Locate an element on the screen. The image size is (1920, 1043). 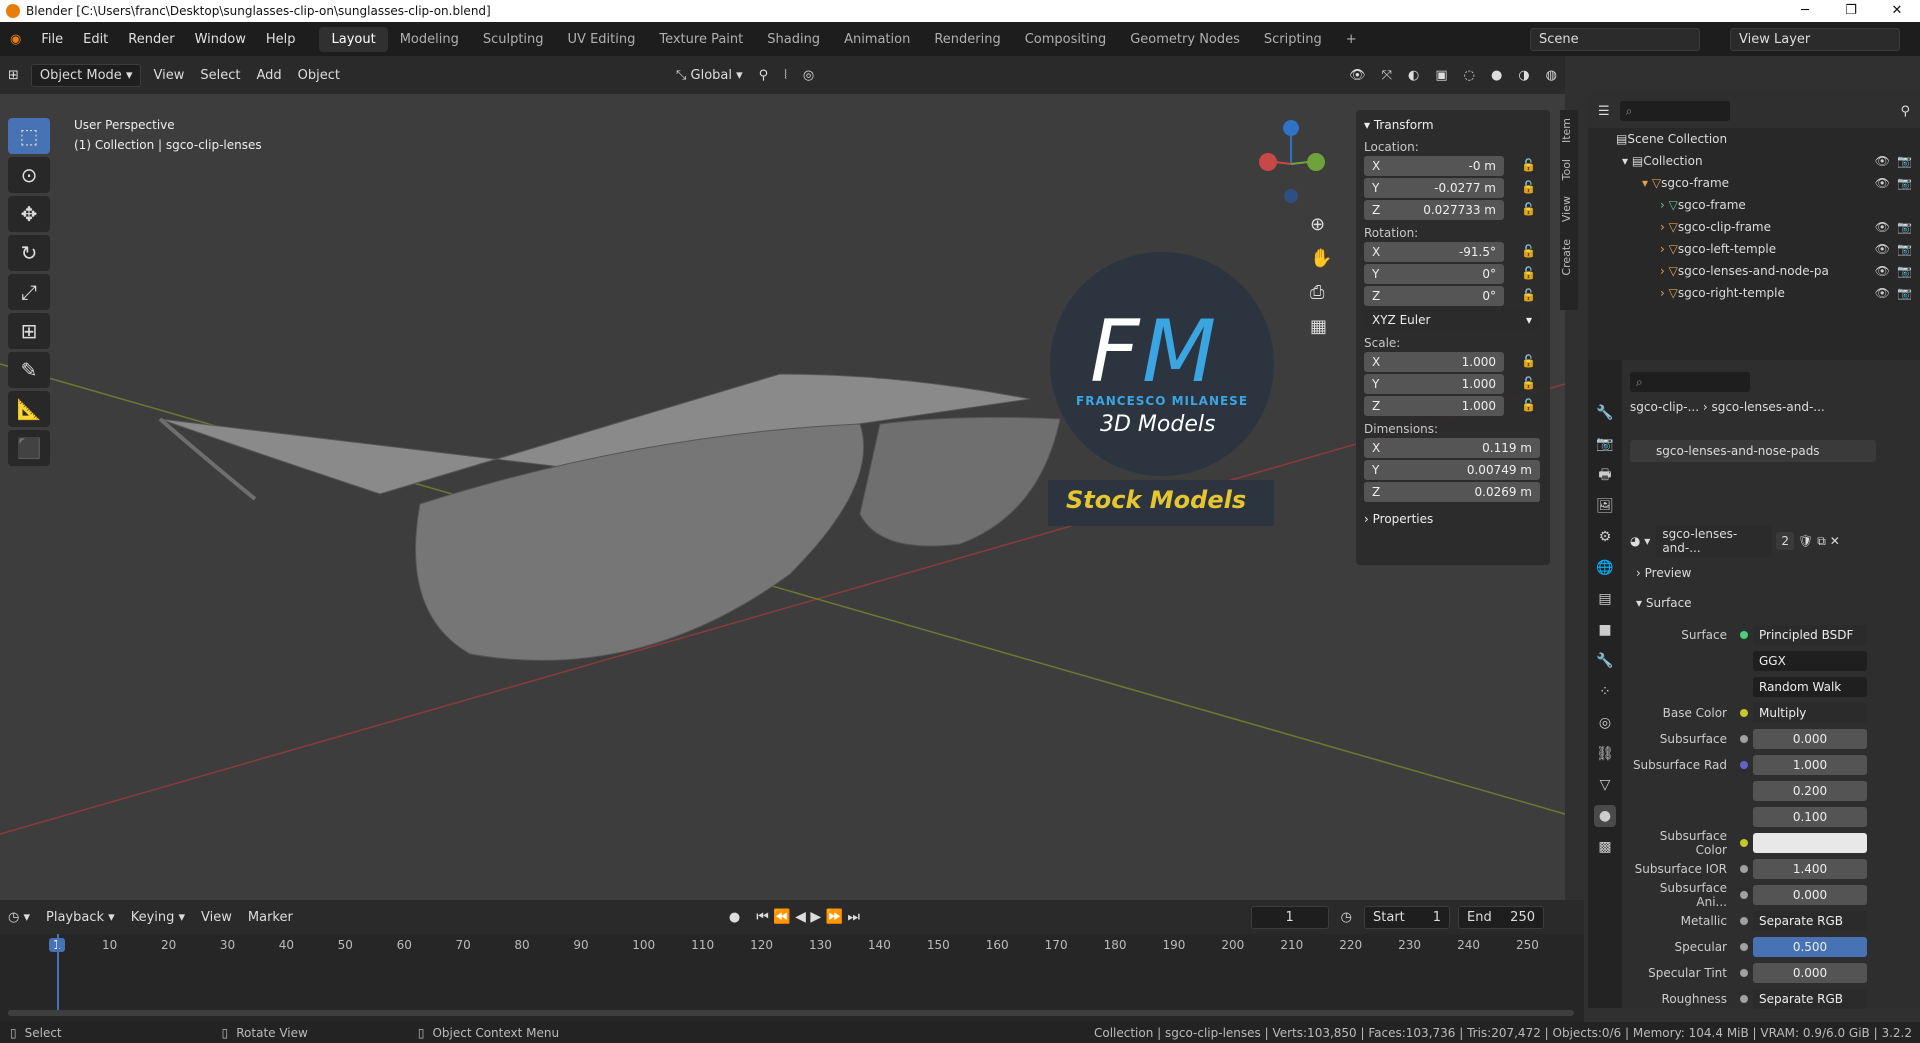
tab-tool: Tool is located at coordinates (1566, 169).